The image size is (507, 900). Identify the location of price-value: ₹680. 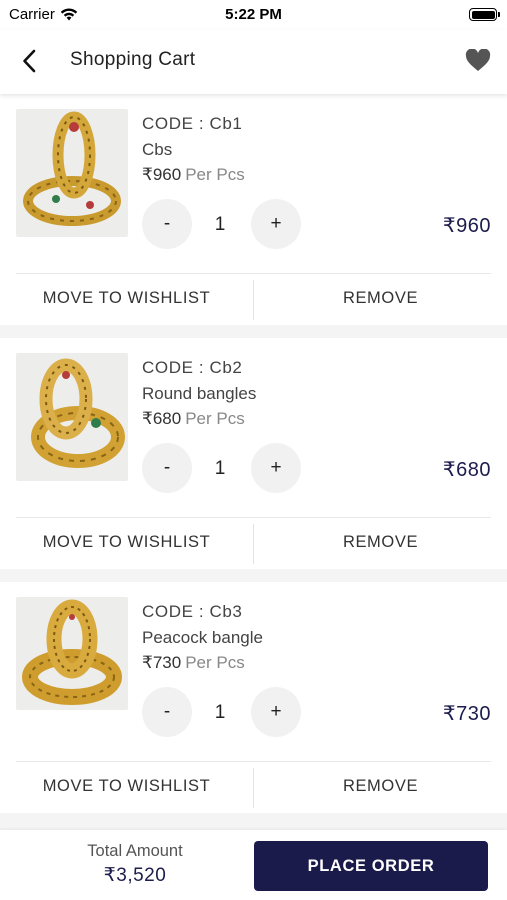
(162, 418).